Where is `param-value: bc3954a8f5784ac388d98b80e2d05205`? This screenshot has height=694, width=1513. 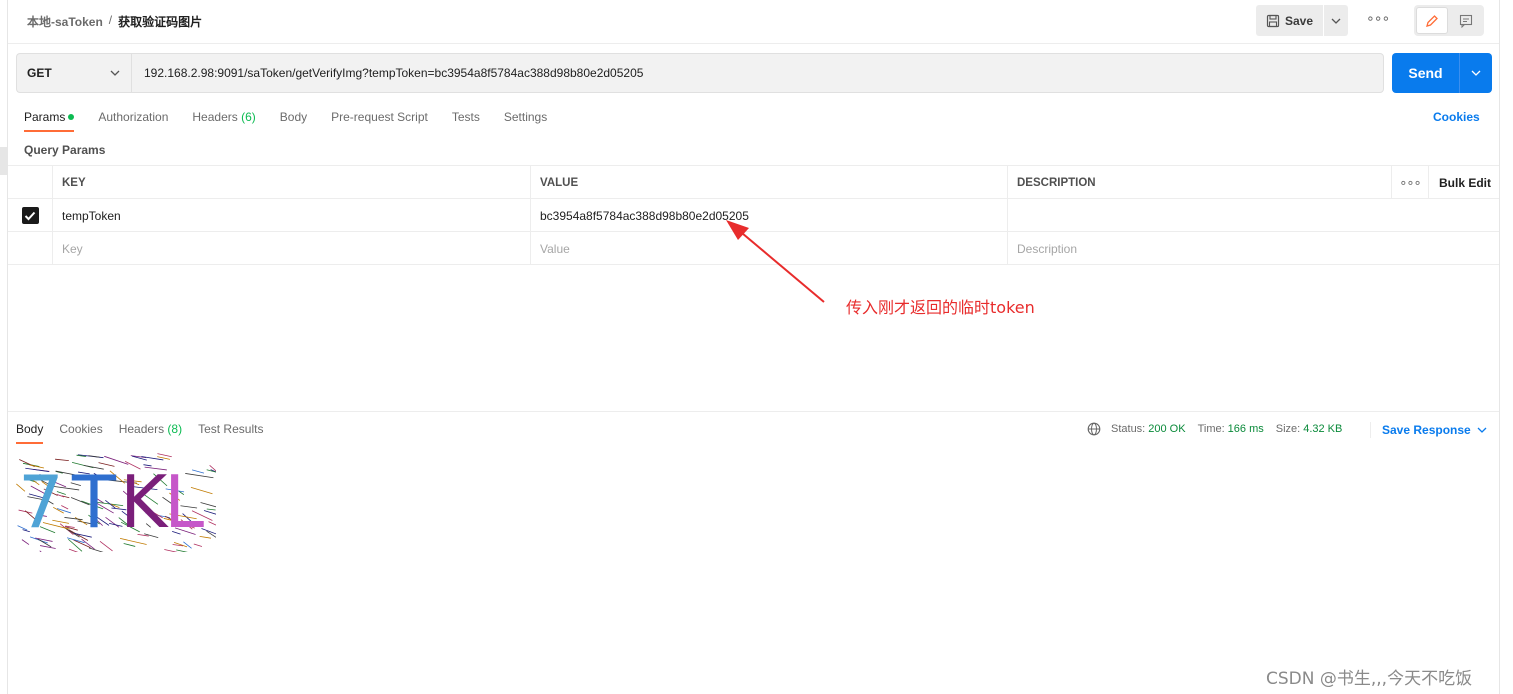 param-value: bc3954a8f5784ac388d98b80e2d05205 is located at coordinates (768, 215).